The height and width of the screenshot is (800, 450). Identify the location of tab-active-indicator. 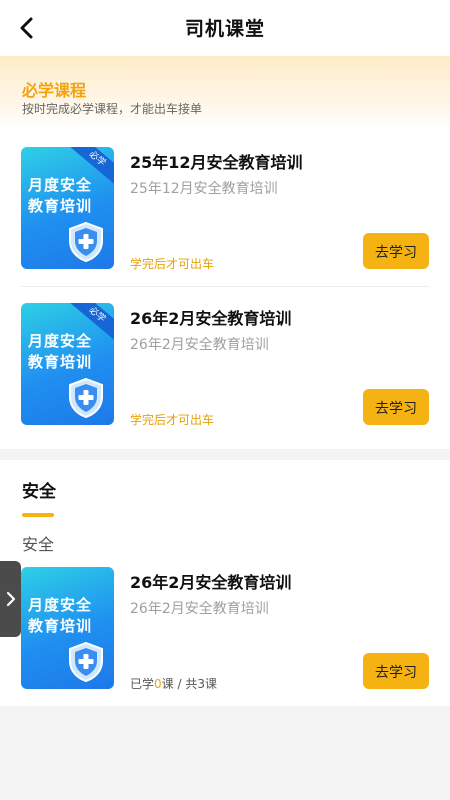
(38, 515).